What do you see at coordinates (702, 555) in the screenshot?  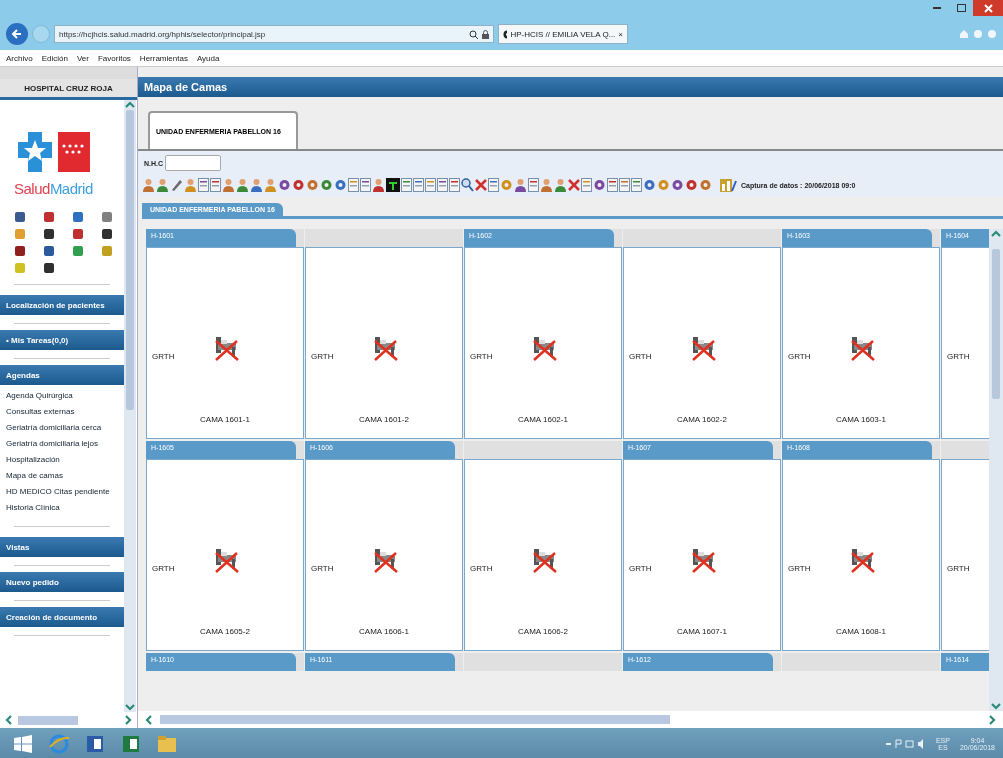 I see `bed-card: GRTH CAMA 1607-1` at bounding box center [702, 555].